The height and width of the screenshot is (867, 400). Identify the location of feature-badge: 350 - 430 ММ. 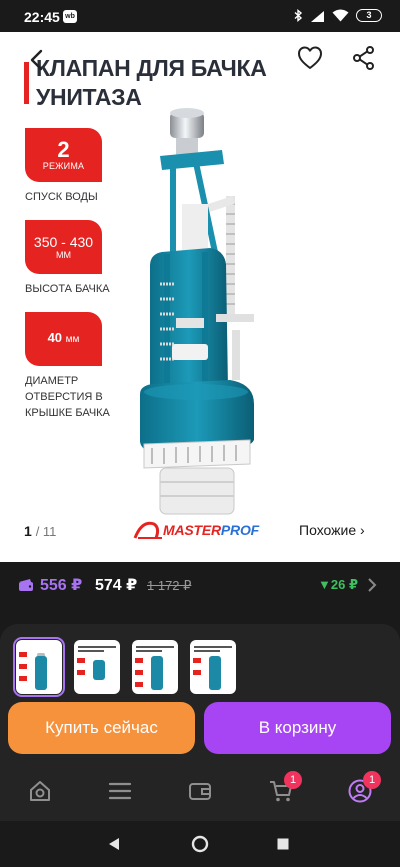
(63, 247).